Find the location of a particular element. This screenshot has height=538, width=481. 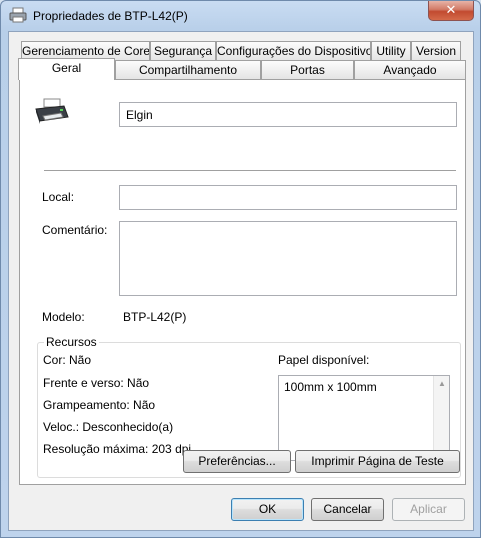

tab-sharing: Compartilhamento is located at coordinates (188, 70).